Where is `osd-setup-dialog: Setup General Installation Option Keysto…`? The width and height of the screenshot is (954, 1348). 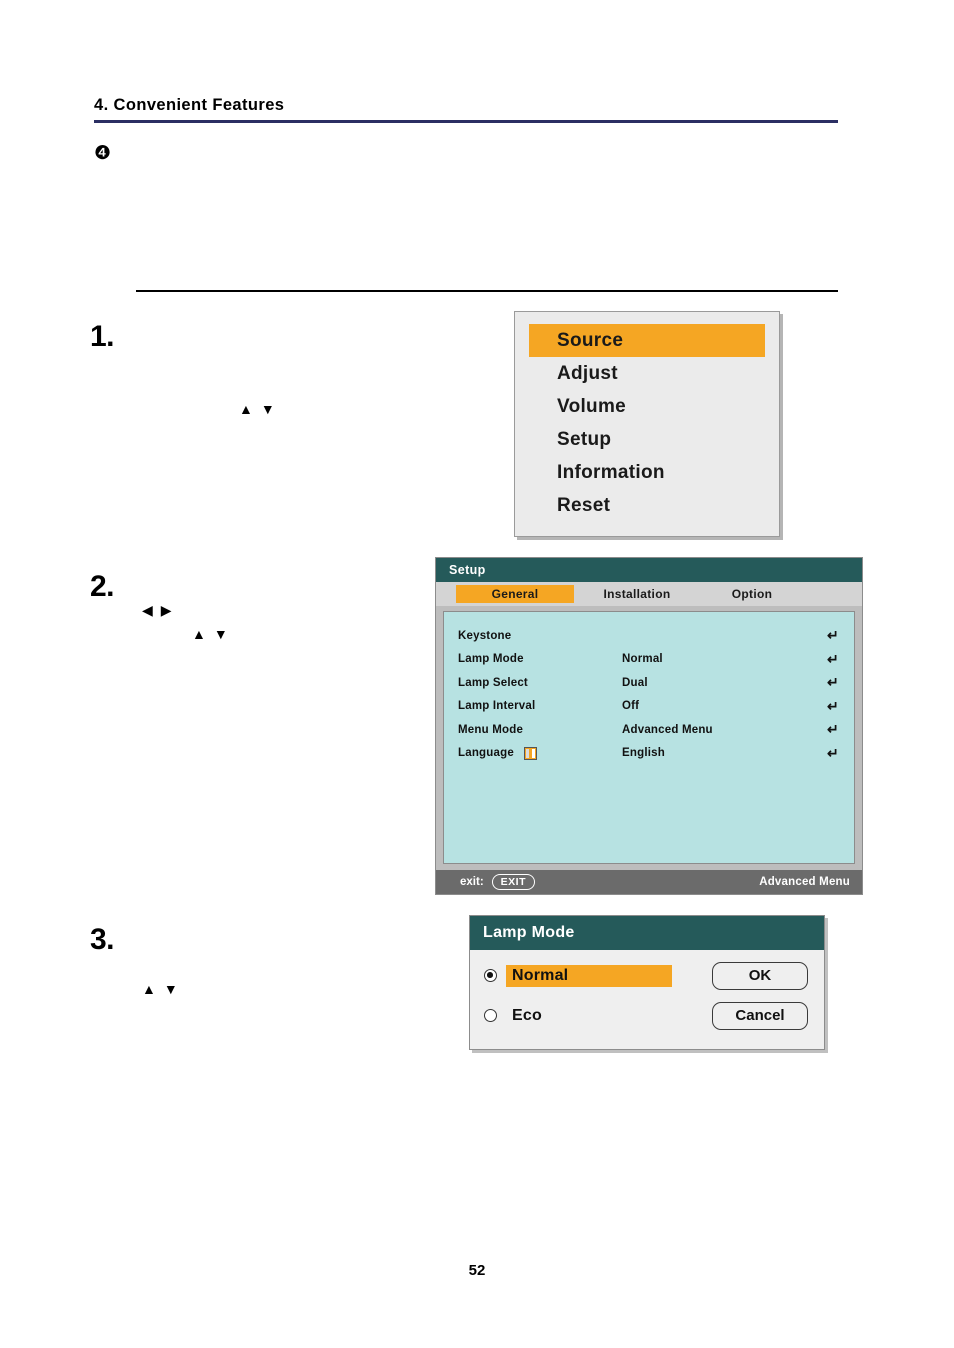 osd-setup-dialog: Setup General Installation Option Keysto… is located at coordinates (649, 726).